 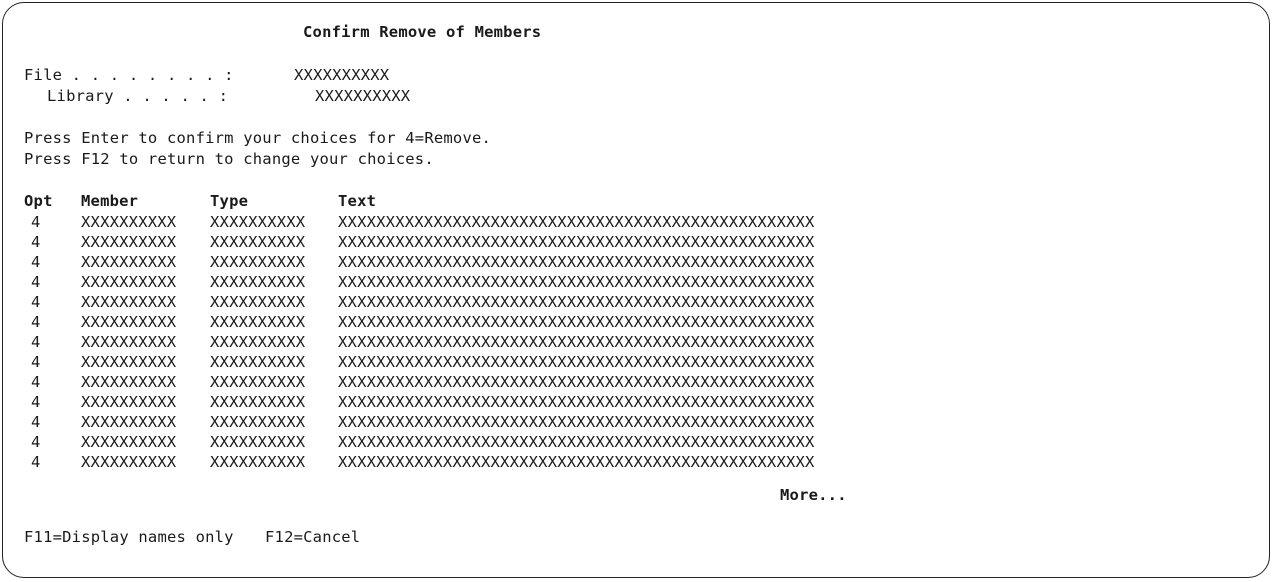 What do you see at coordinates (110, 201) in the screenshot?
I see `column-header-member: Member` at bounding box center [110, 201].